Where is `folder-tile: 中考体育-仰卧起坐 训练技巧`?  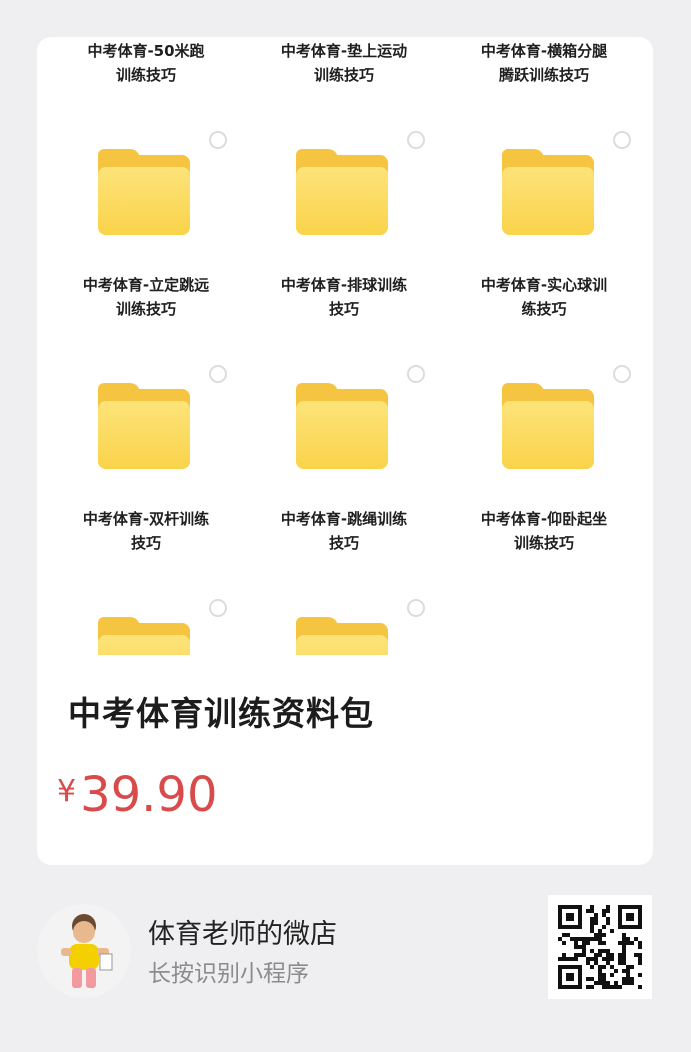
folder-tile: 中考体育-仰卧起坐 训练技巧 is located at coordinates (544, 458).